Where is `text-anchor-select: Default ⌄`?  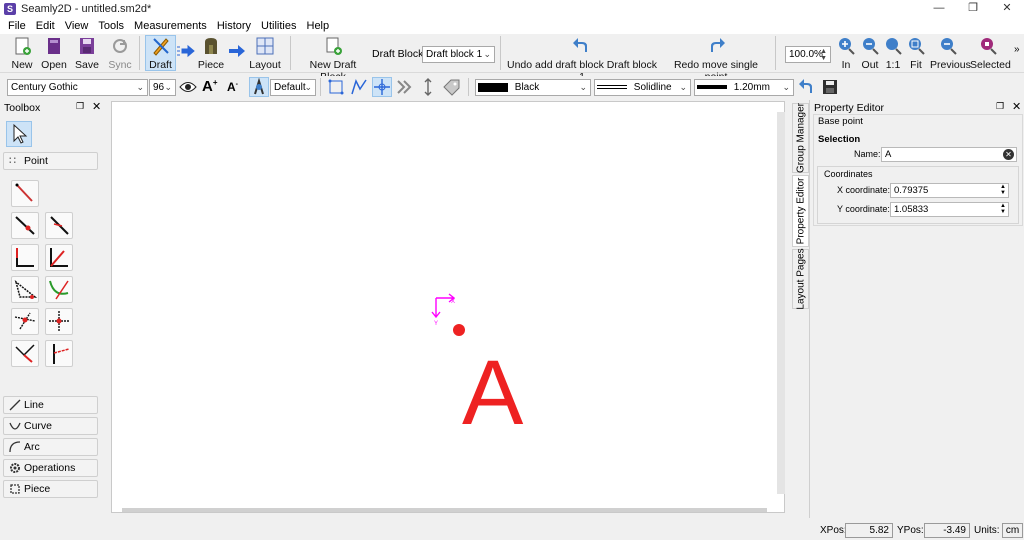
text-anchor-select: Default ⌄ is located at coordinates (293, 87).